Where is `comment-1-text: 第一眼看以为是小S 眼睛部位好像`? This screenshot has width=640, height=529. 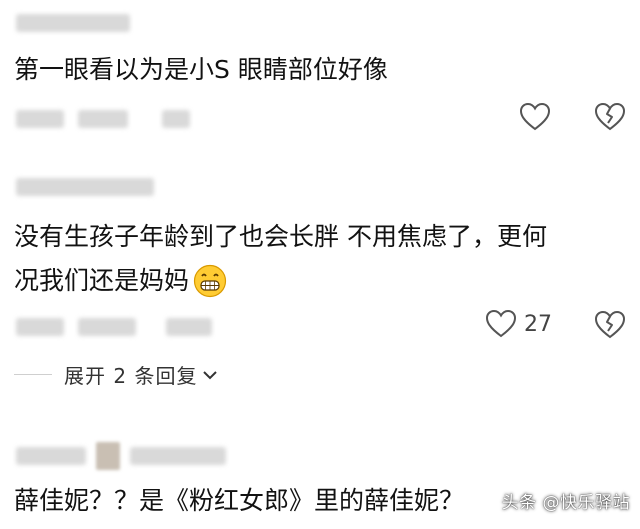 comment-1-text: 第一眼看以为是小S 眼睛部位好像 is located at coordinates (201, 69).